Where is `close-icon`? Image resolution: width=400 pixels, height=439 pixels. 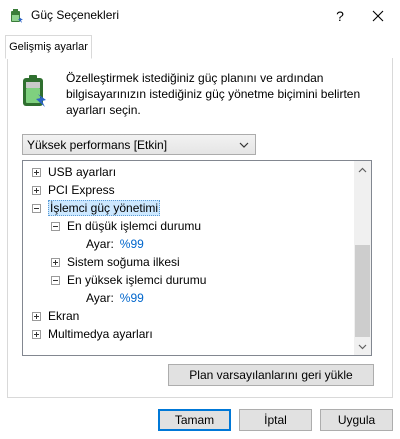
close-icon is located at coordinates (377, 16).